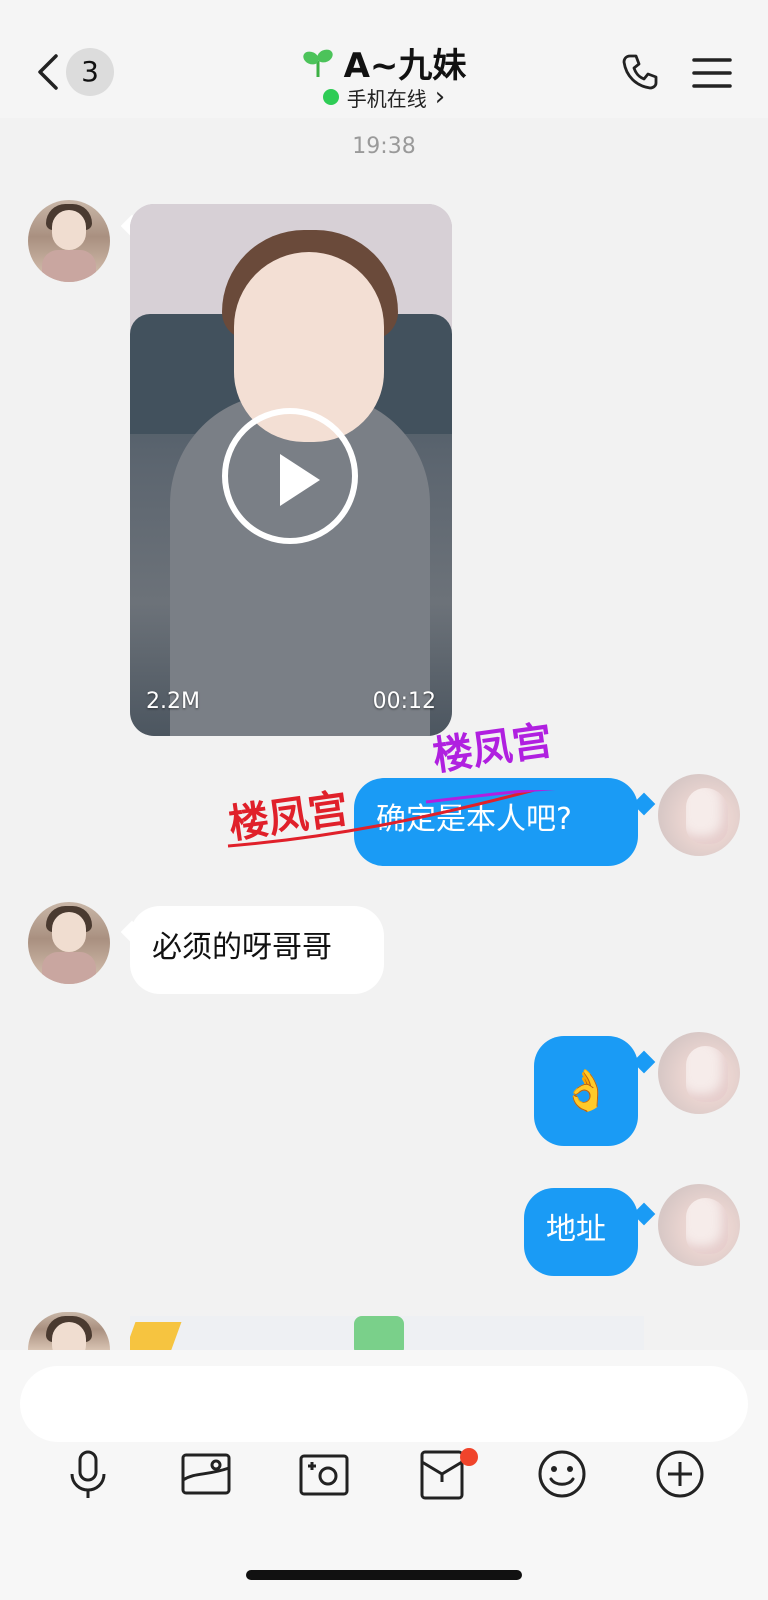  What do you see at coordinates (581, 1232) in the screenshot?
I see `message-bubble-out: 地址` at bounding box center [581, 1232].